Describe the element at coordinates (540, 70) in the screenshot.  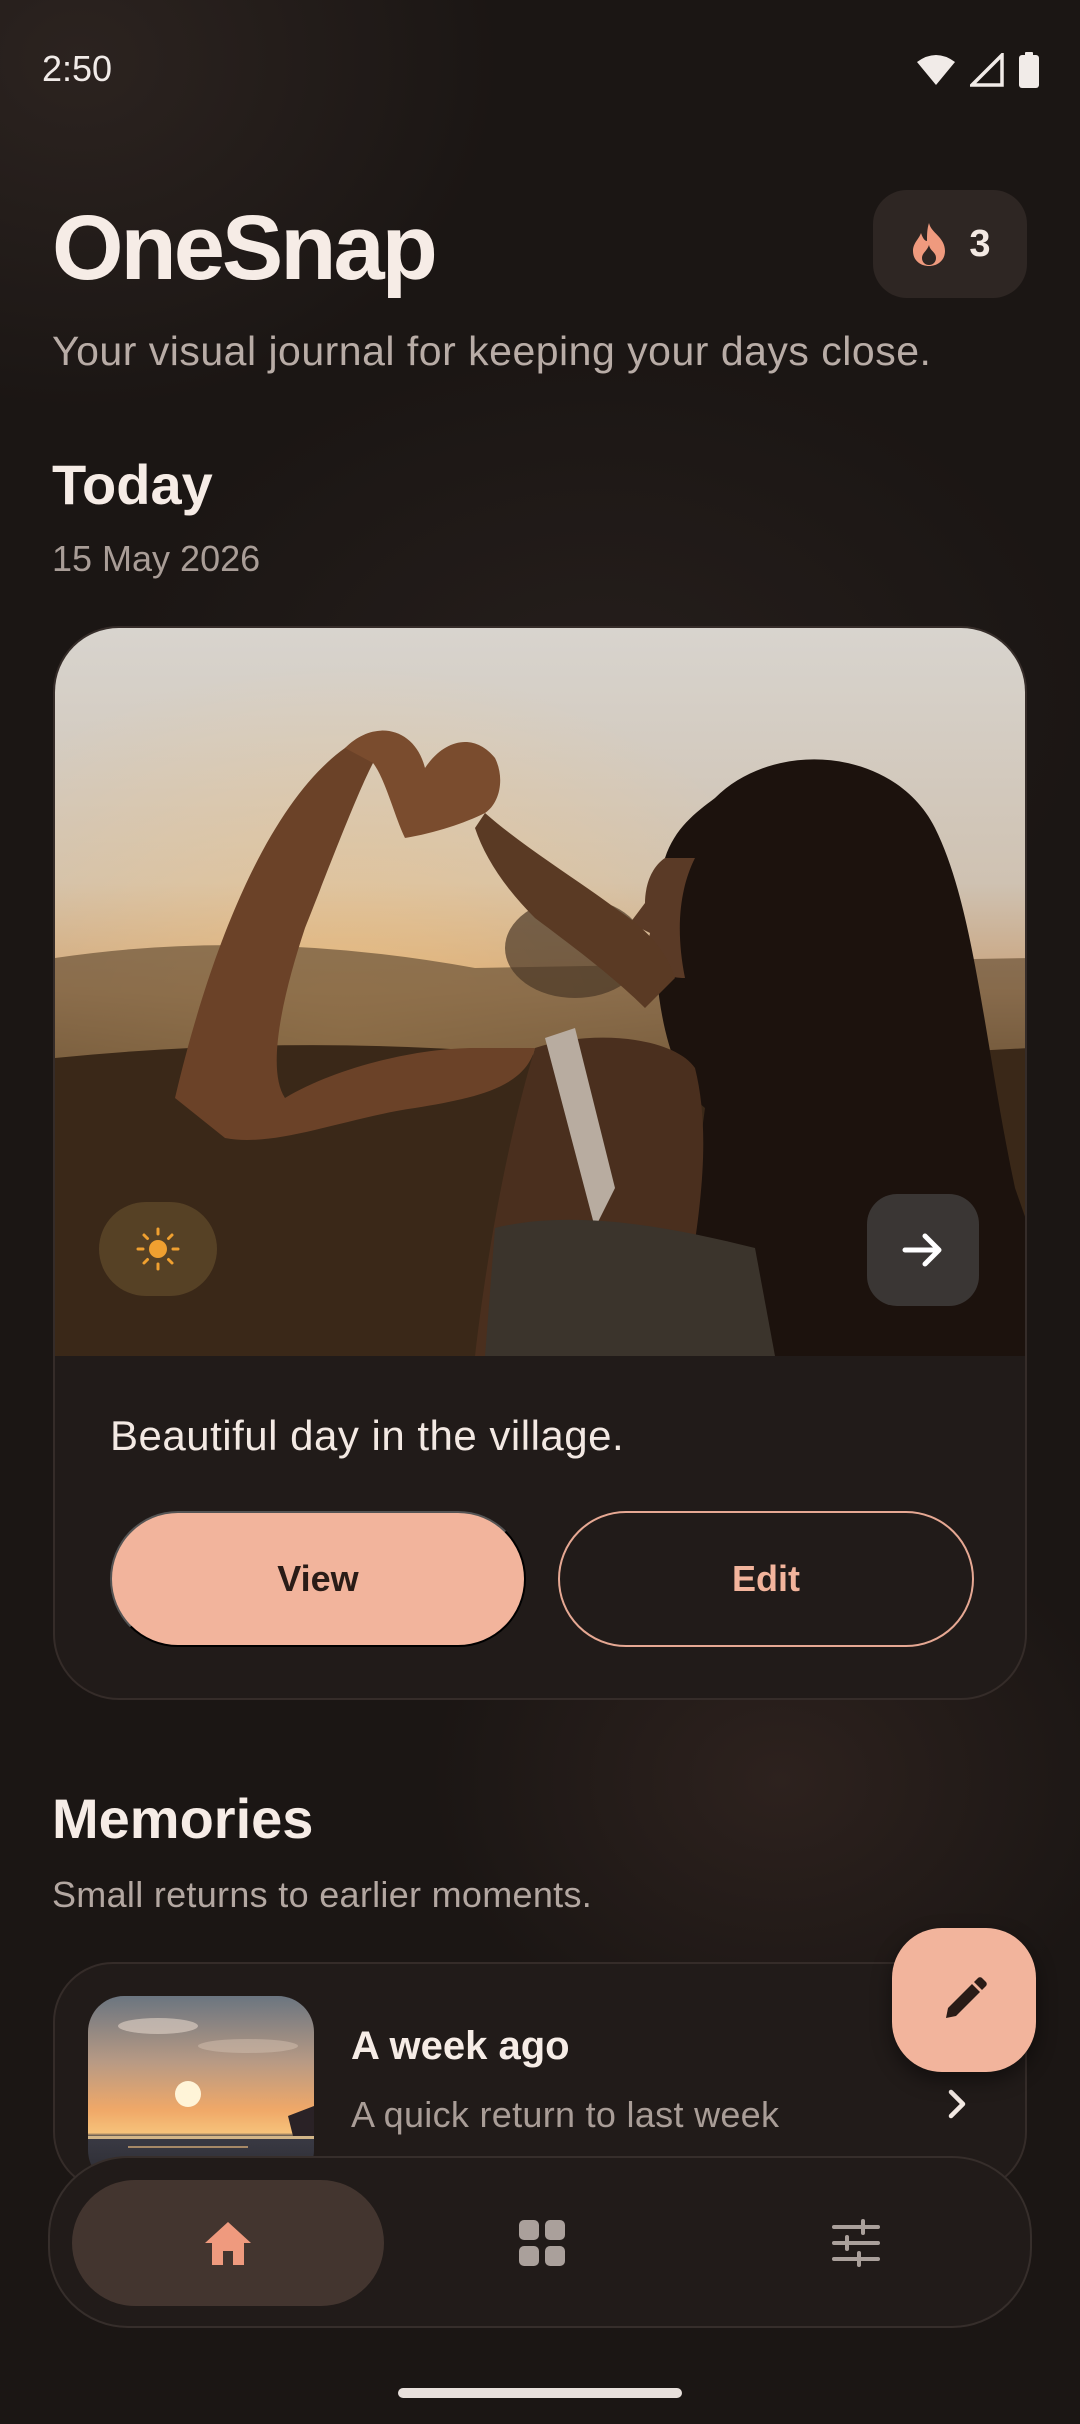
I see `status-bar: 2:50` at that location.